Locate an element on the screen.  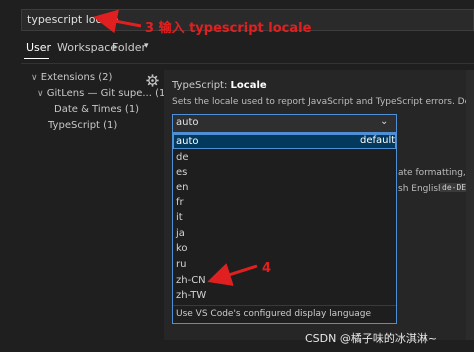
arrow-to-zh-cn is located at coordinates (232, 274).